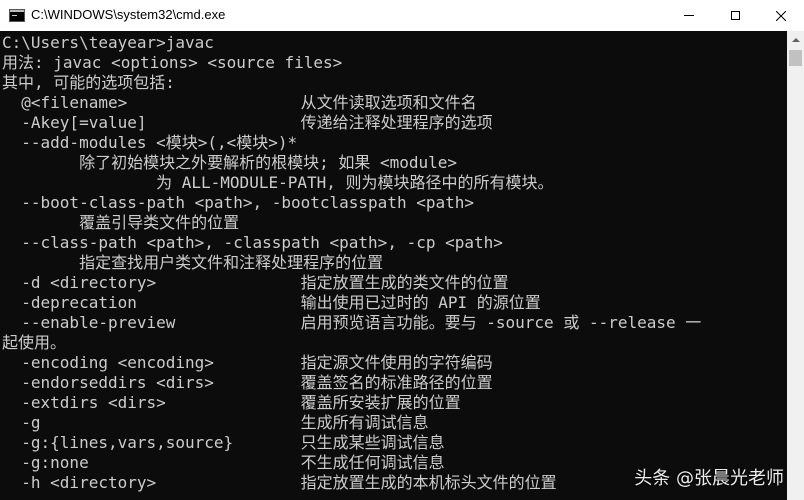  I want to click on minimize-icon, so click(689, 15).